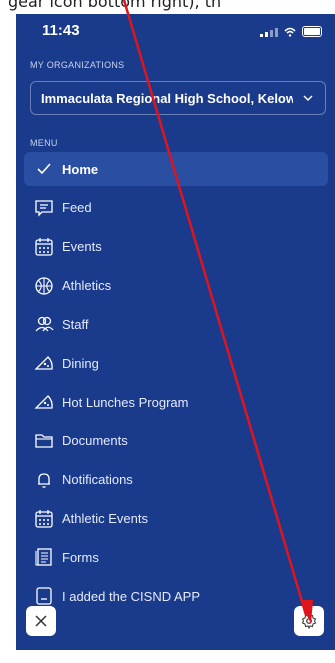 This screenshot has height=663, width=335. I want to click on battery-icon, so click(312, 31).